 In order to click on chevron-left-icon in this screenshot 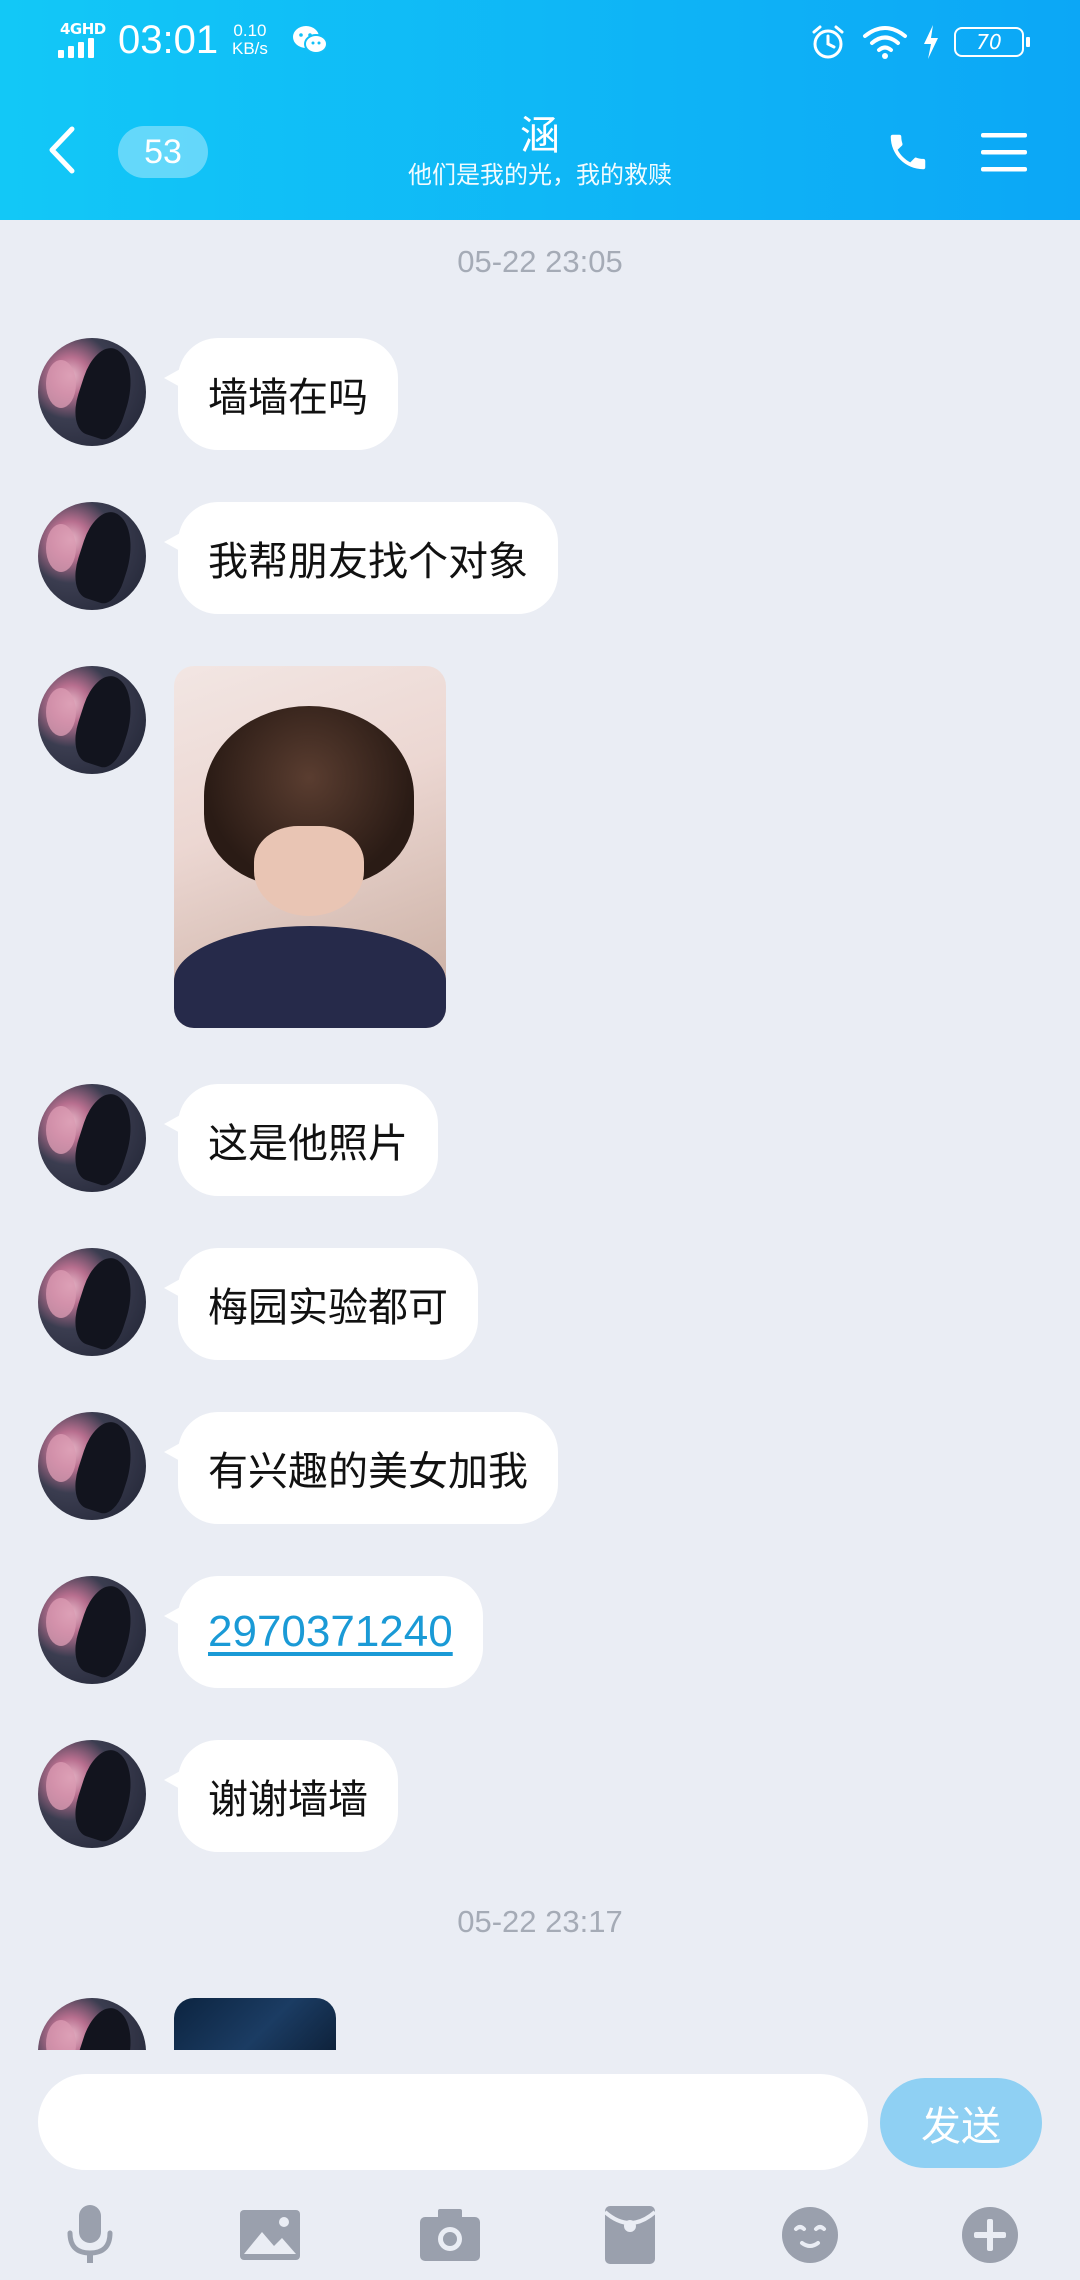, I will do `click(62, 150)`.